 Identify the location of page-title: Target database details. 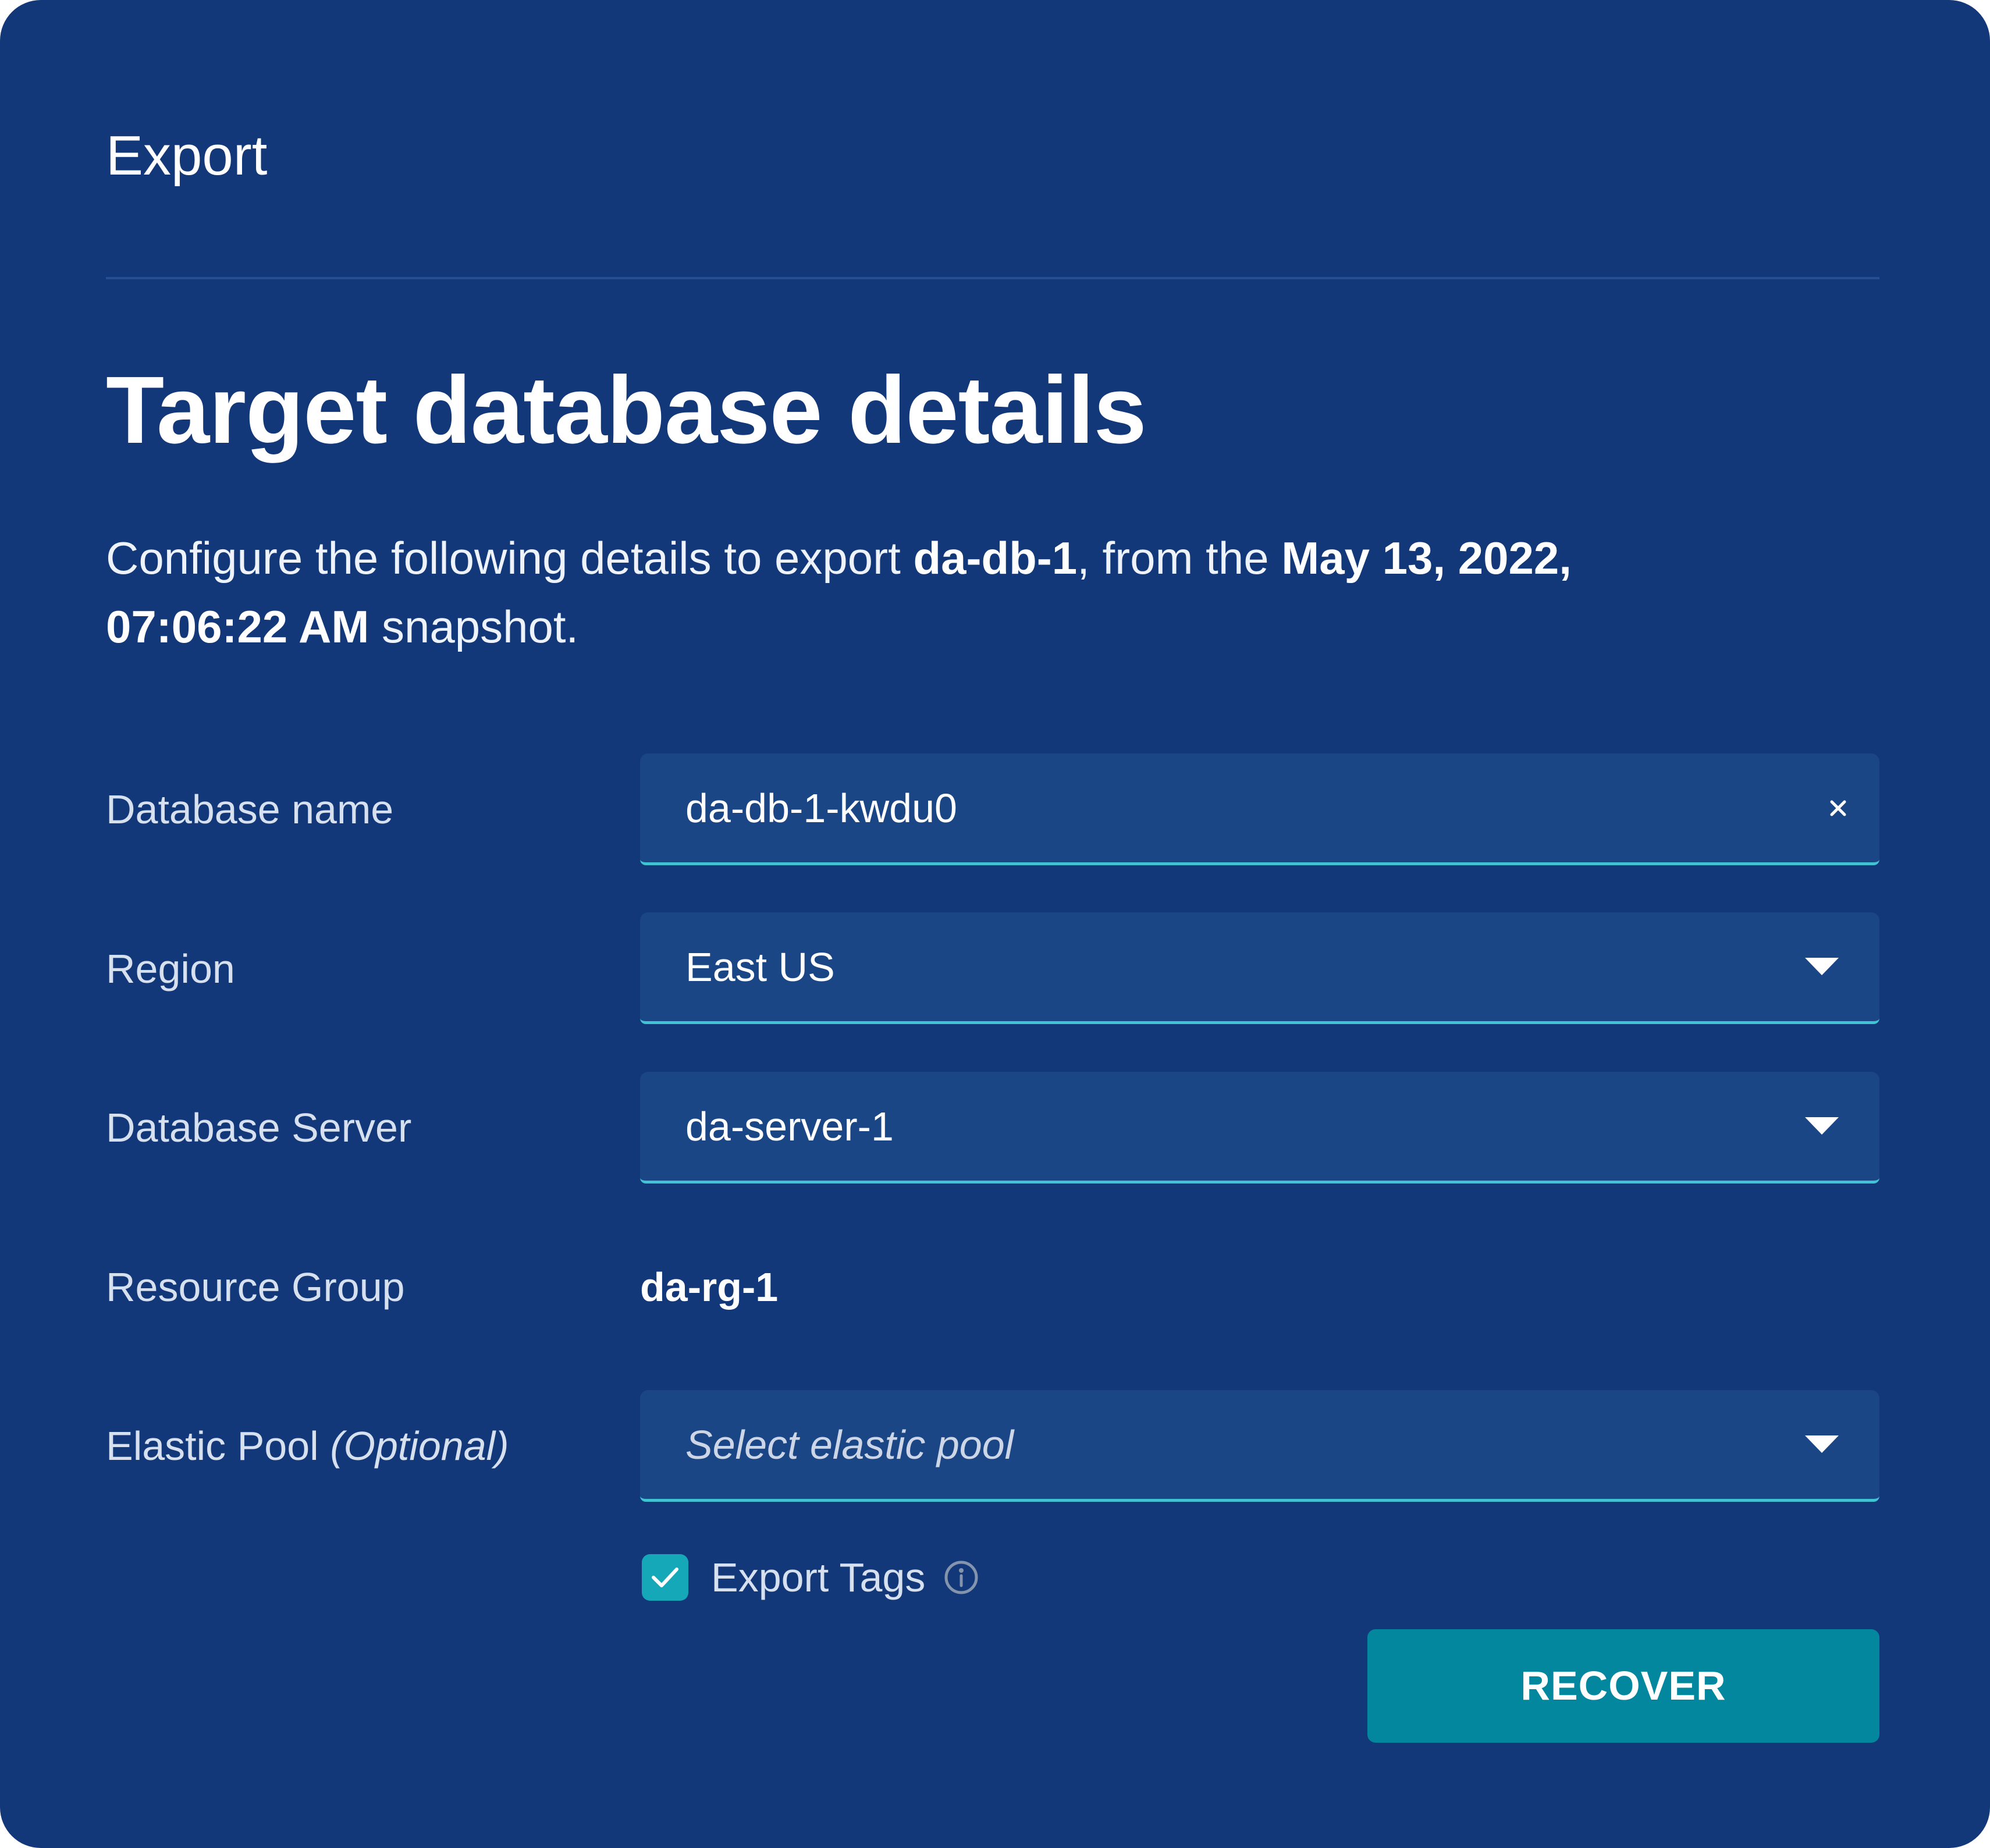
(626, 410).